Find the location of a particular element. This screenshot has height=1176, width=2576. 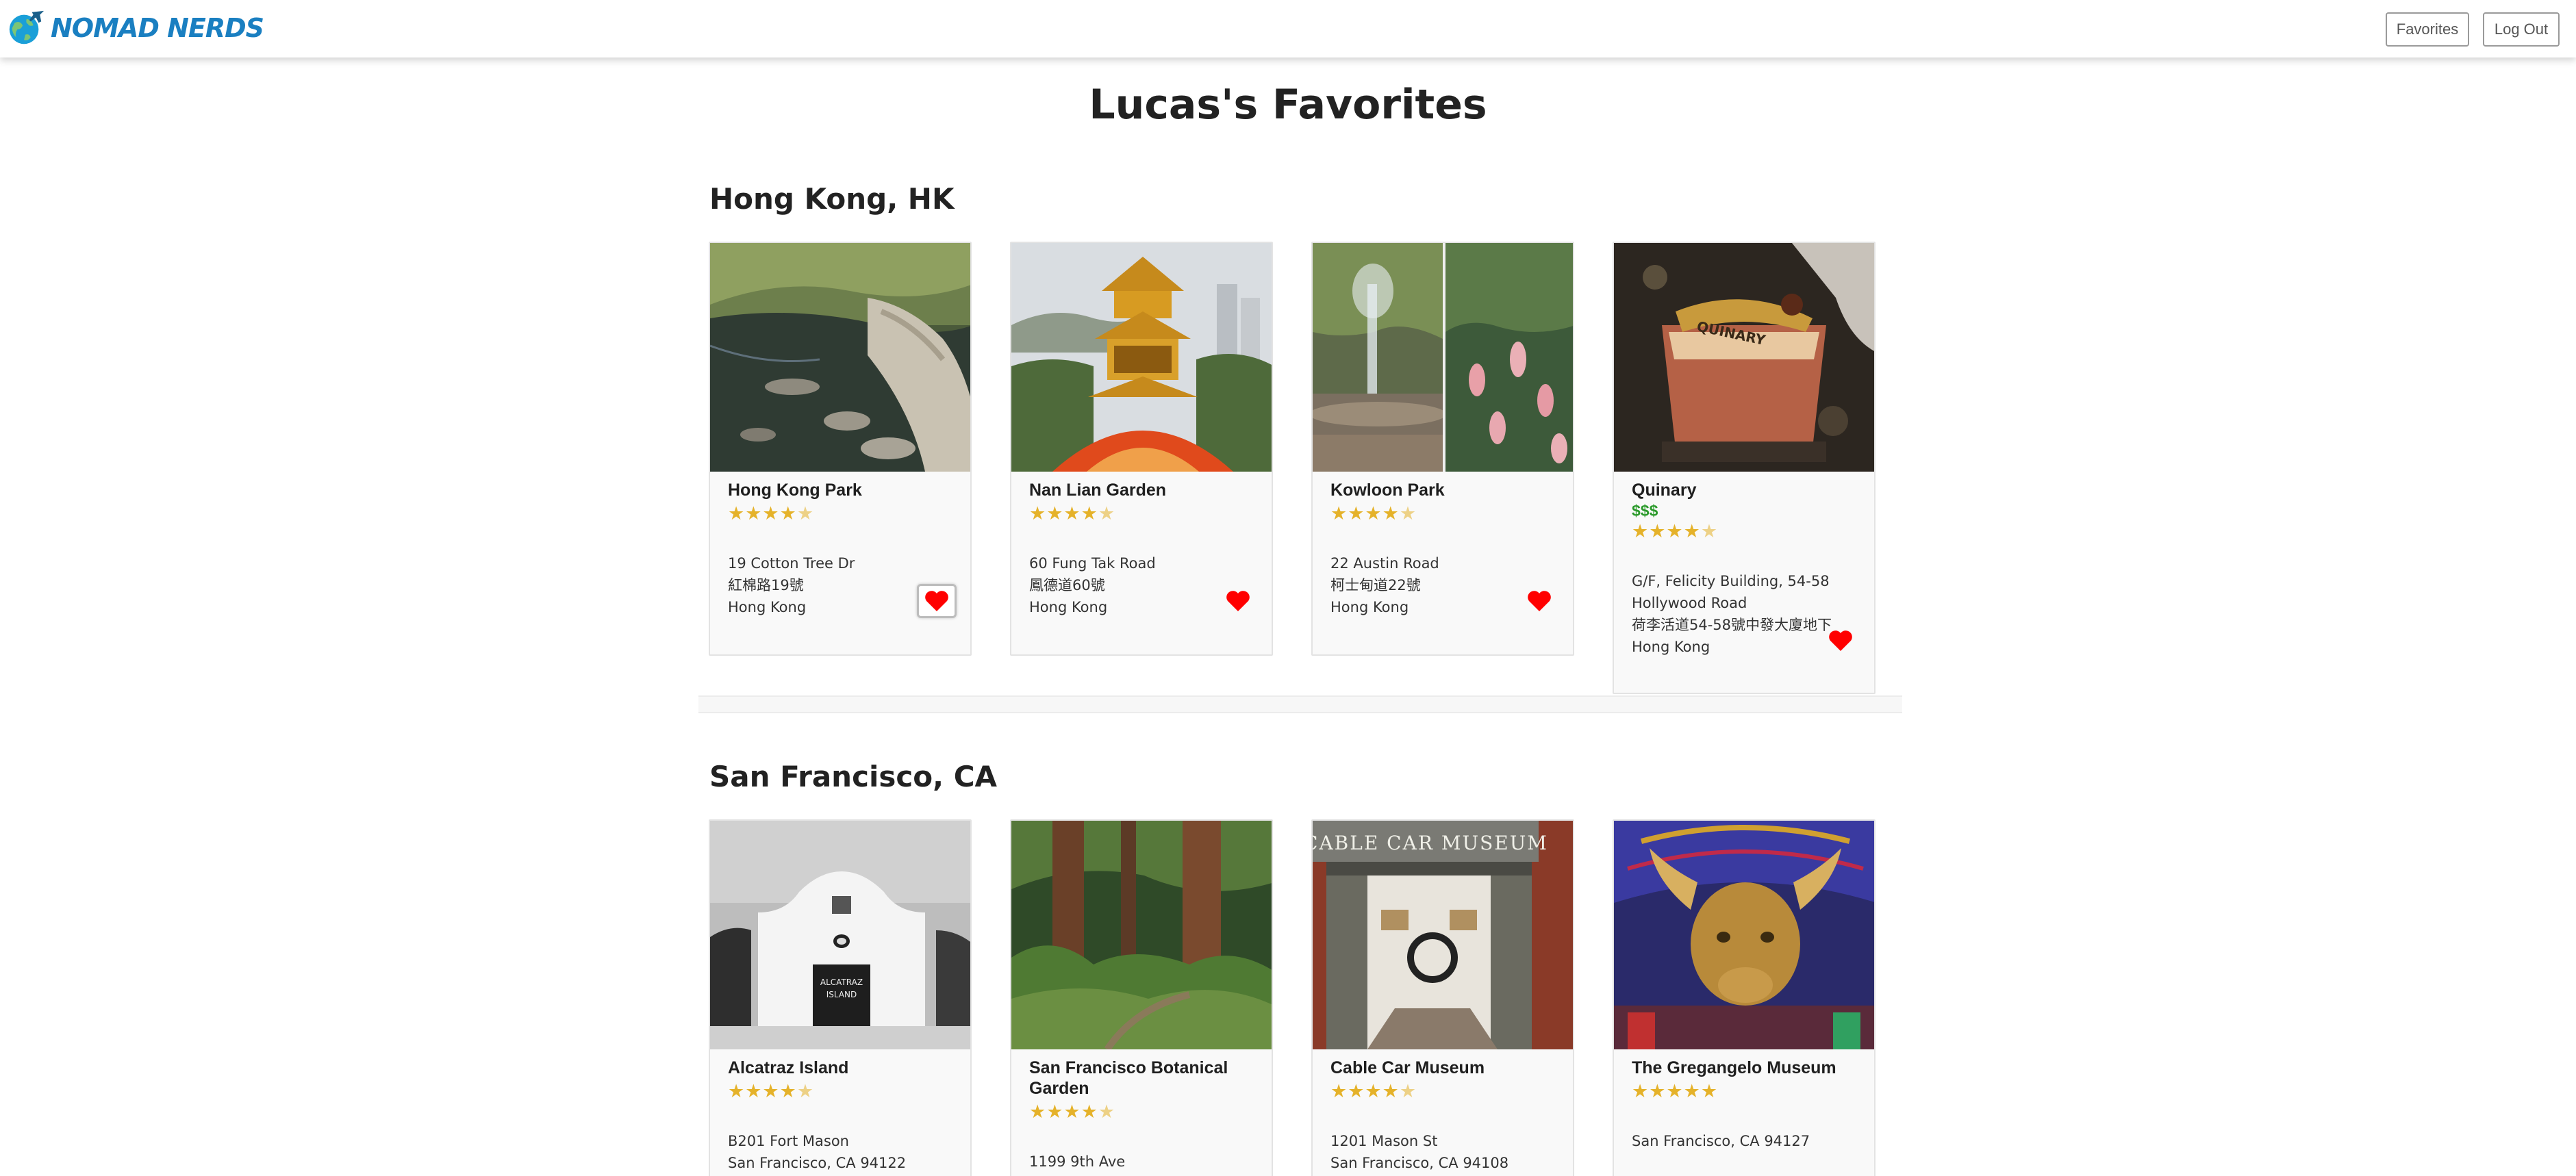

address-line: 19 Cotton Tree Dr is located at coordinates (792, 563).